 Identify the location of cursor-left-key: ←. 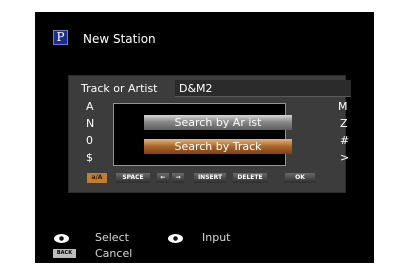
(163, 178).